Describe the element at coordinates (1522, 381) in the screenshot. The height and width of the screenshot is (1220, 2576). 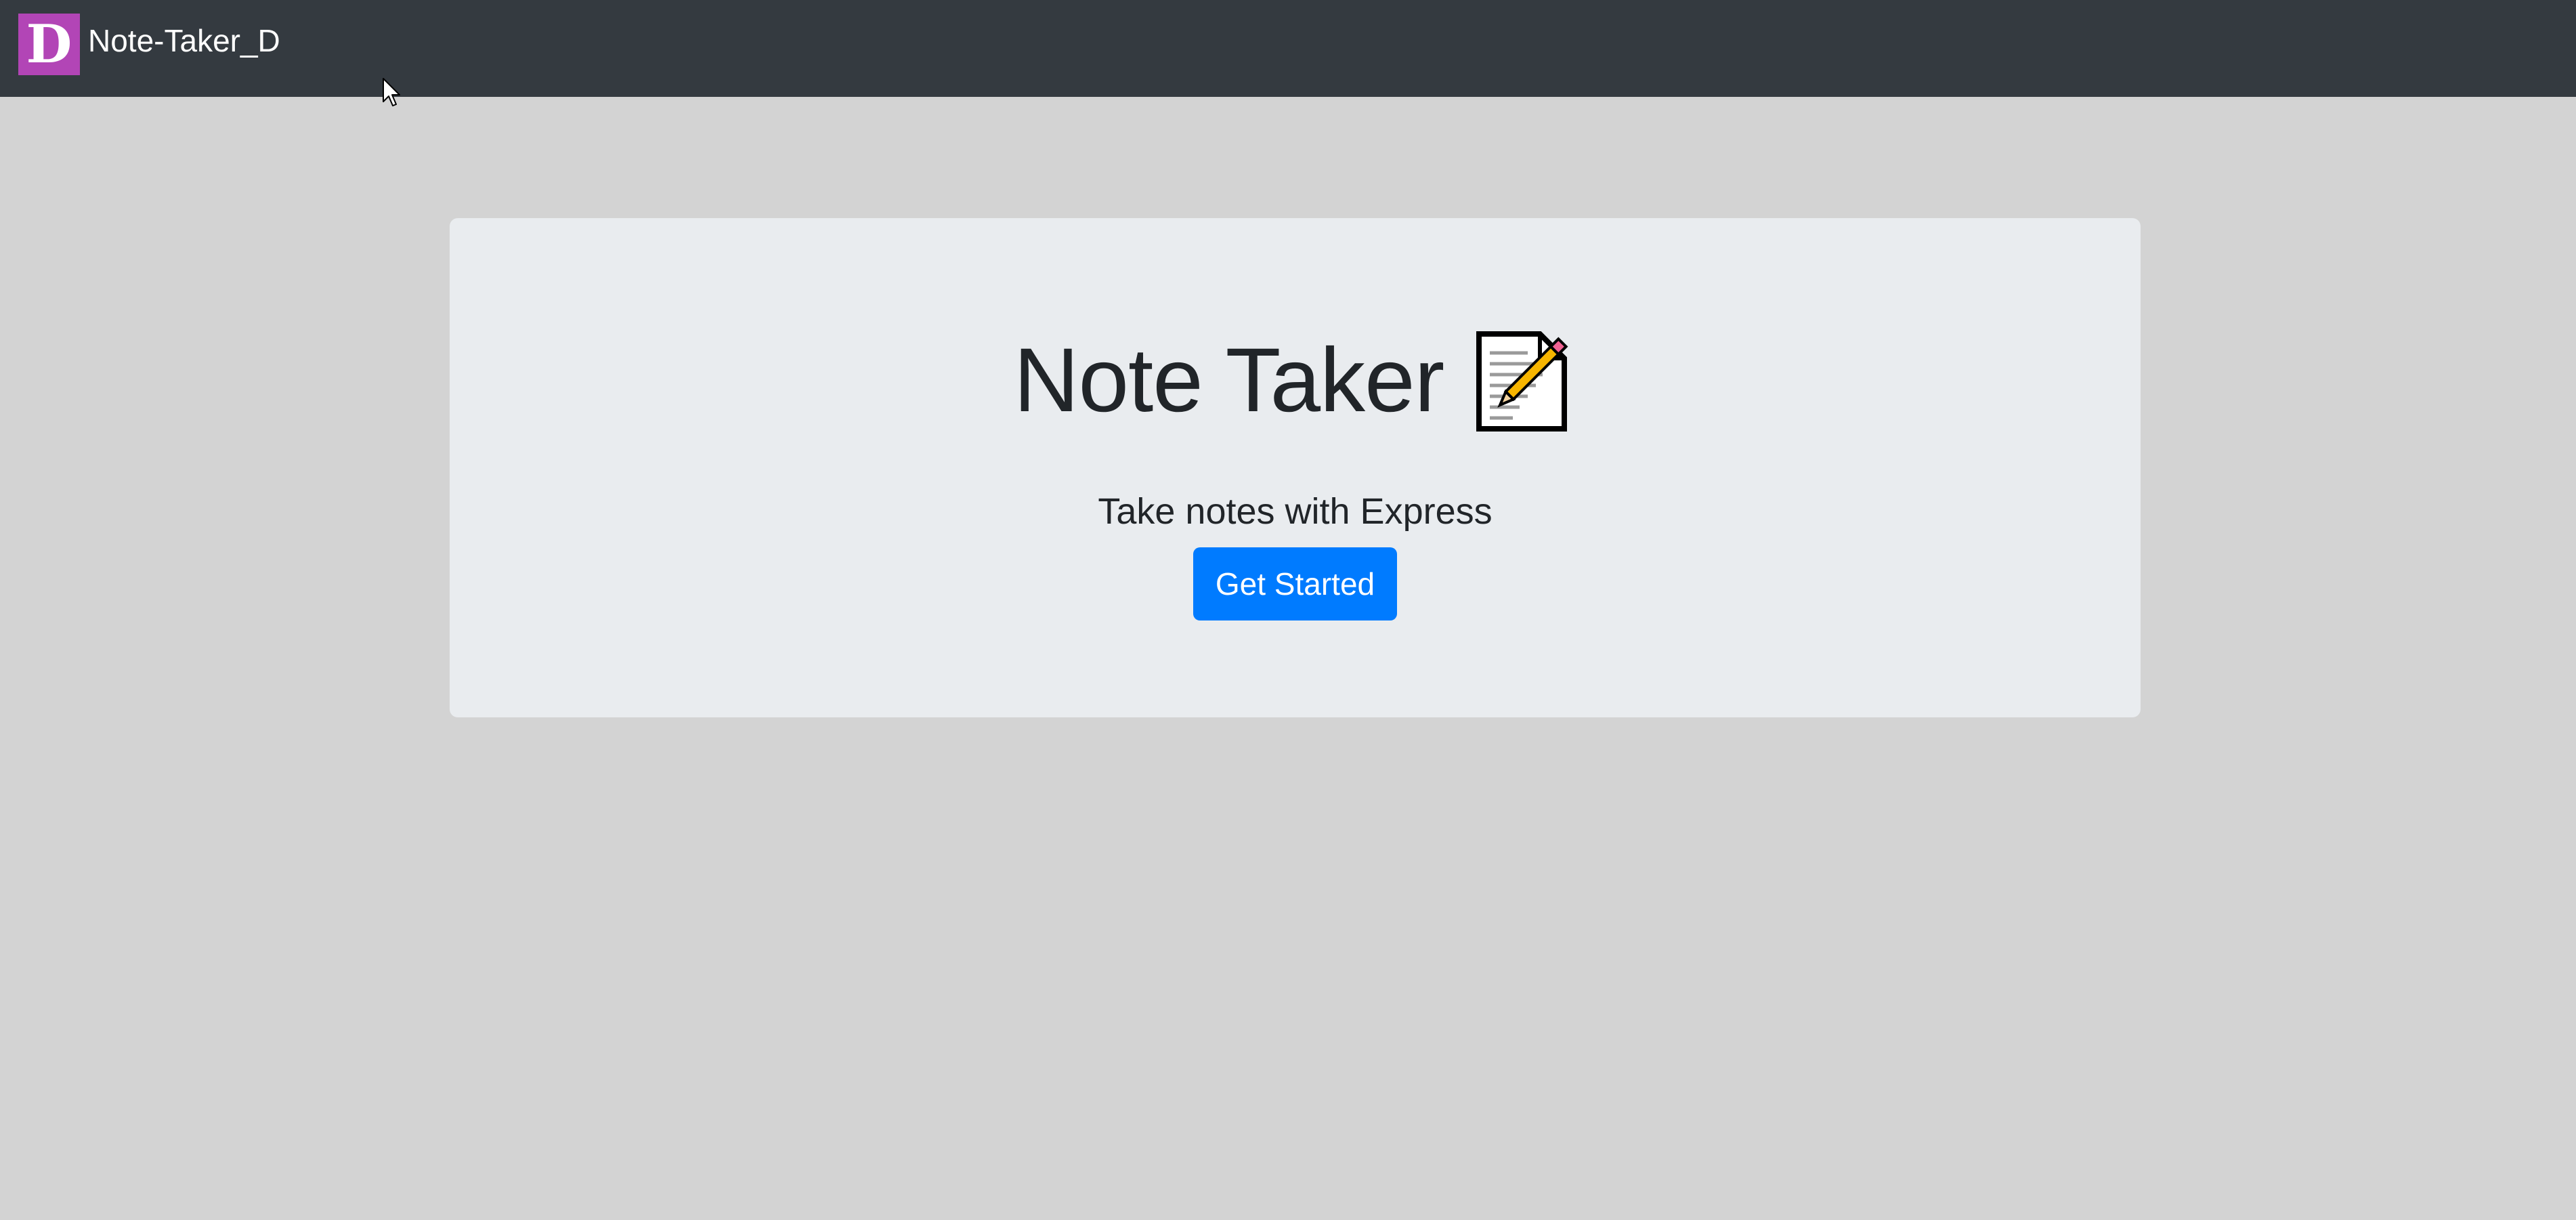
I see `memo-icon` at that location.